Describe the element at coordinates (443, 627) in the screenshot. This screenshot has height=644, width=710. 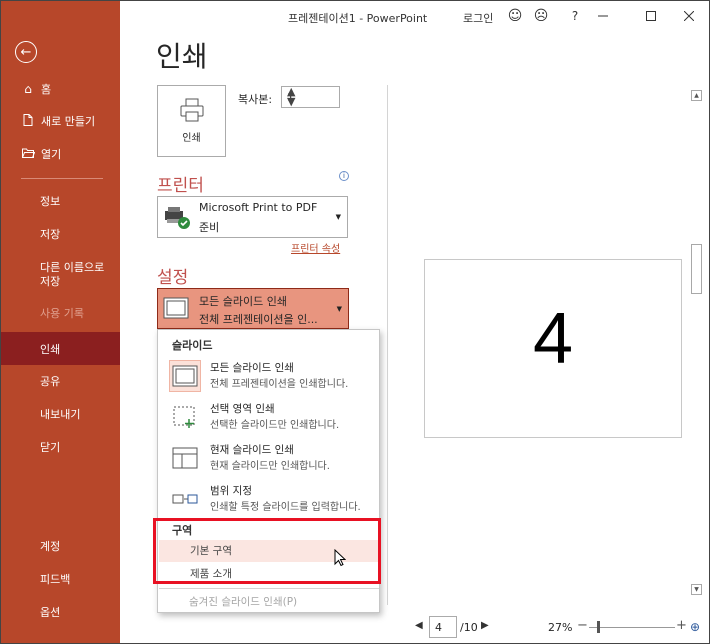
I see `page-number-input: 4` at that location.